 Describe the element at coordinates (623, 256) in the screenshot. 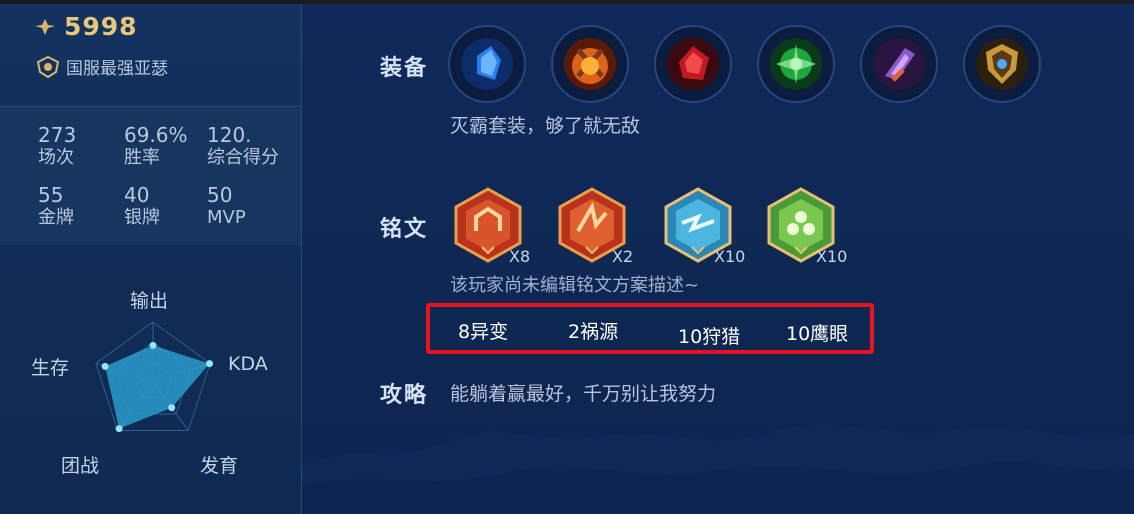

I see `rune-count: X2` at that location.